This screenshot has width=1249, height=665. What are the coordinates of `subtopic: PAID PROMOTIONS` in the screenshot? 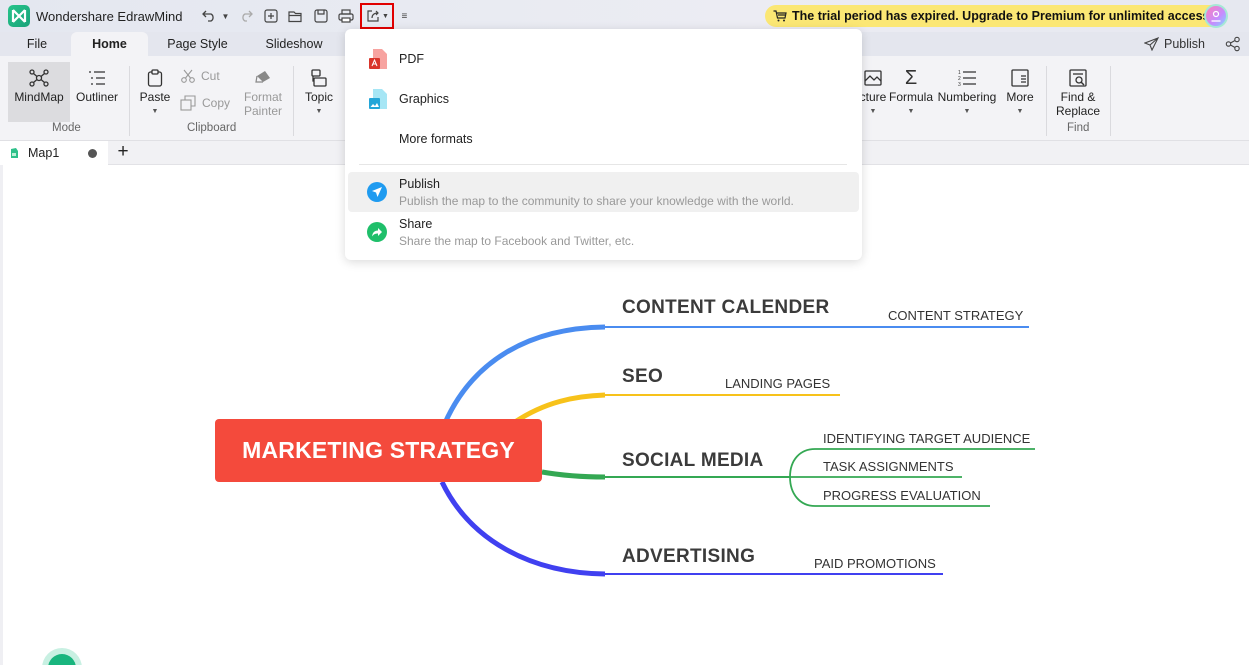 It's located at (875, 563).